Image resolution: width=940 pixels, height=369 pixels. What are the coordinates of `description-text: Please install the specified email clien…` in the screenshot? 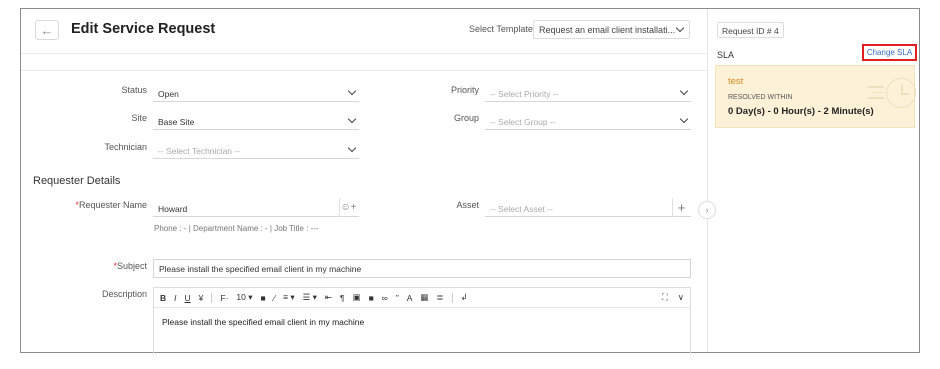 It's located at (422, 322).